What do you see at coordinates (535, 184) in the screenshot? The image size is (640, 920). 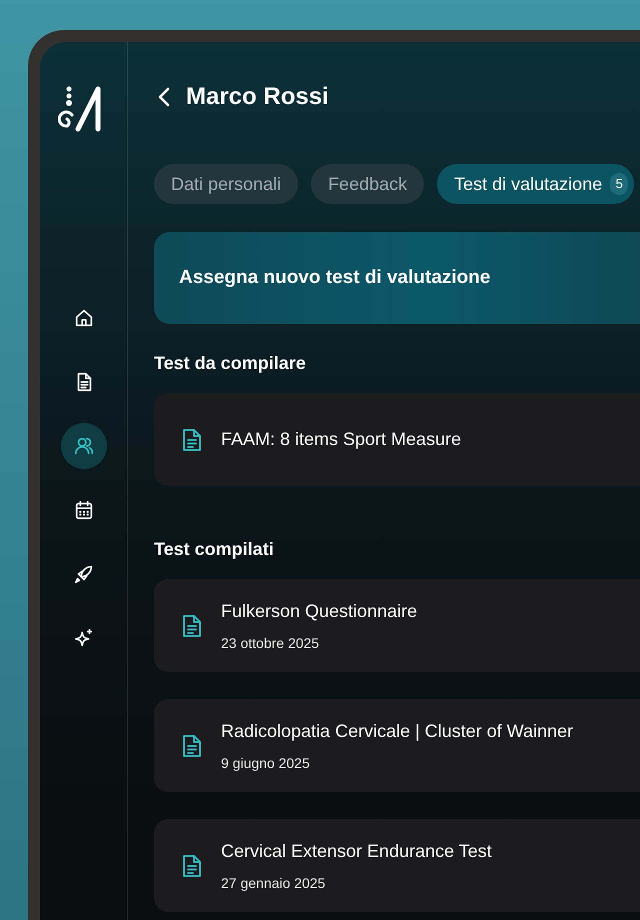 I see `tab: Test di valutazione 5` at bounding box center [535, 184].